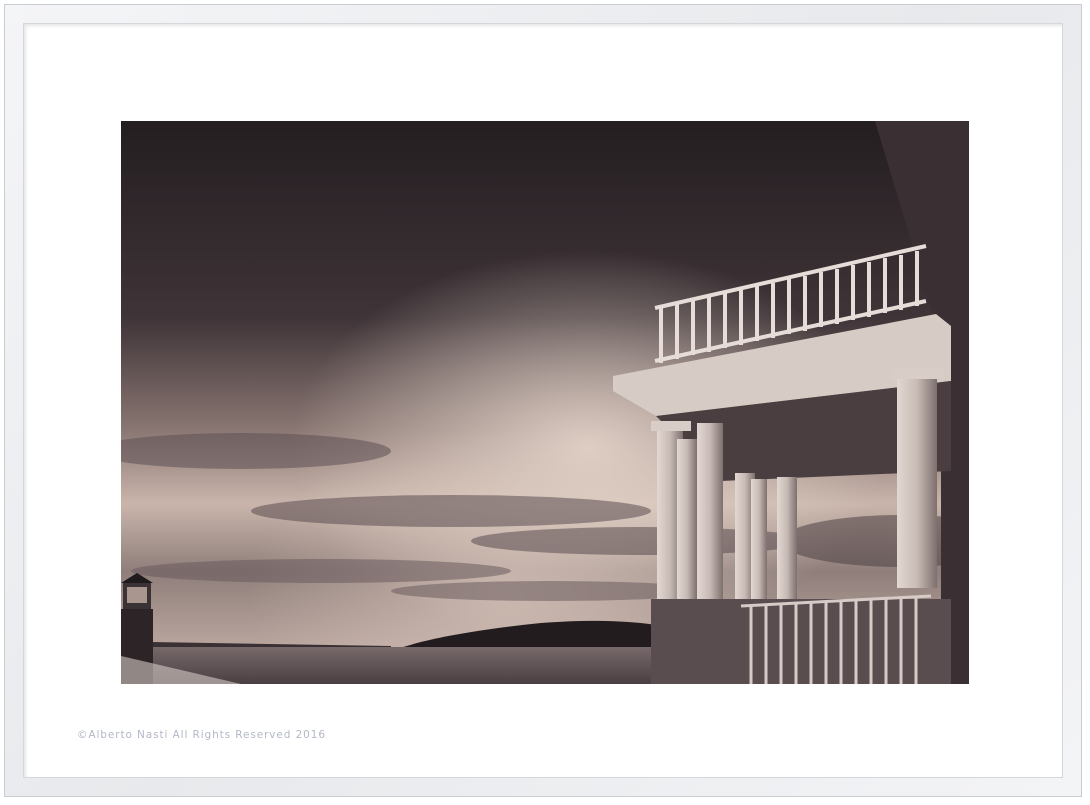 Image resolution: width=1090 pixels, height=805 pixels. I want to click on copyright-caption: ©Alberto Nasti All Rights Reserved 2016, so click(201, 735).